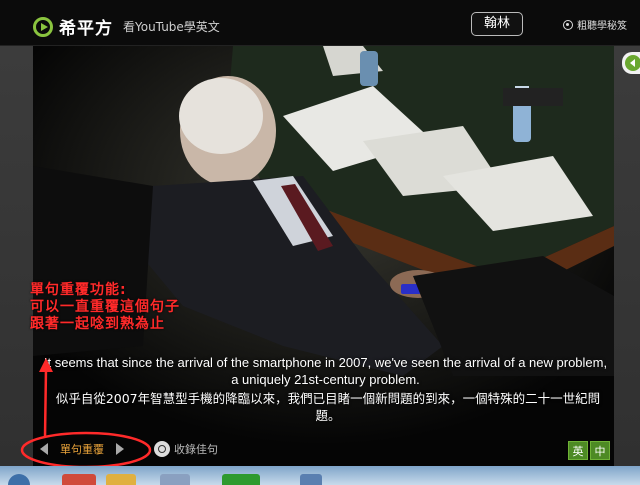 This screenshot has width=640, height=485. I want to click on repeat-sentence-button: 單句重覆, so click(82, 449).